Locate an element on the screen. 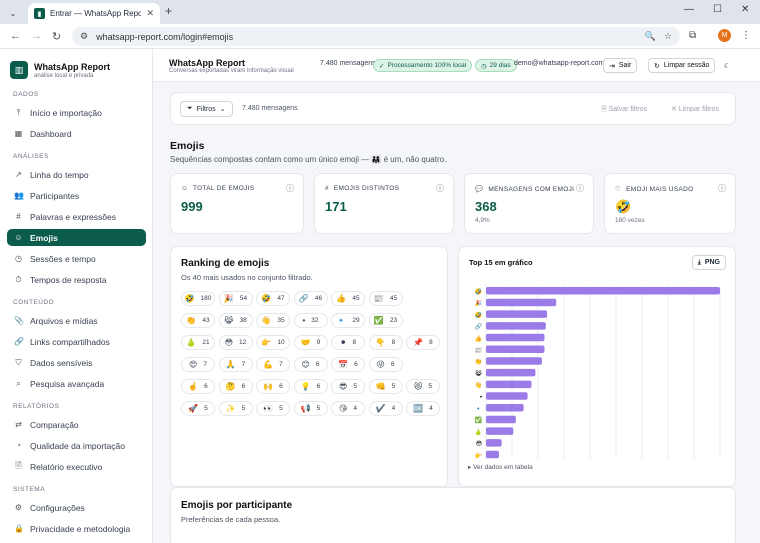 The height and width of the screenshot is (543, 760). emoji-chip: 😻 5 is located at coordinates (423, 386).